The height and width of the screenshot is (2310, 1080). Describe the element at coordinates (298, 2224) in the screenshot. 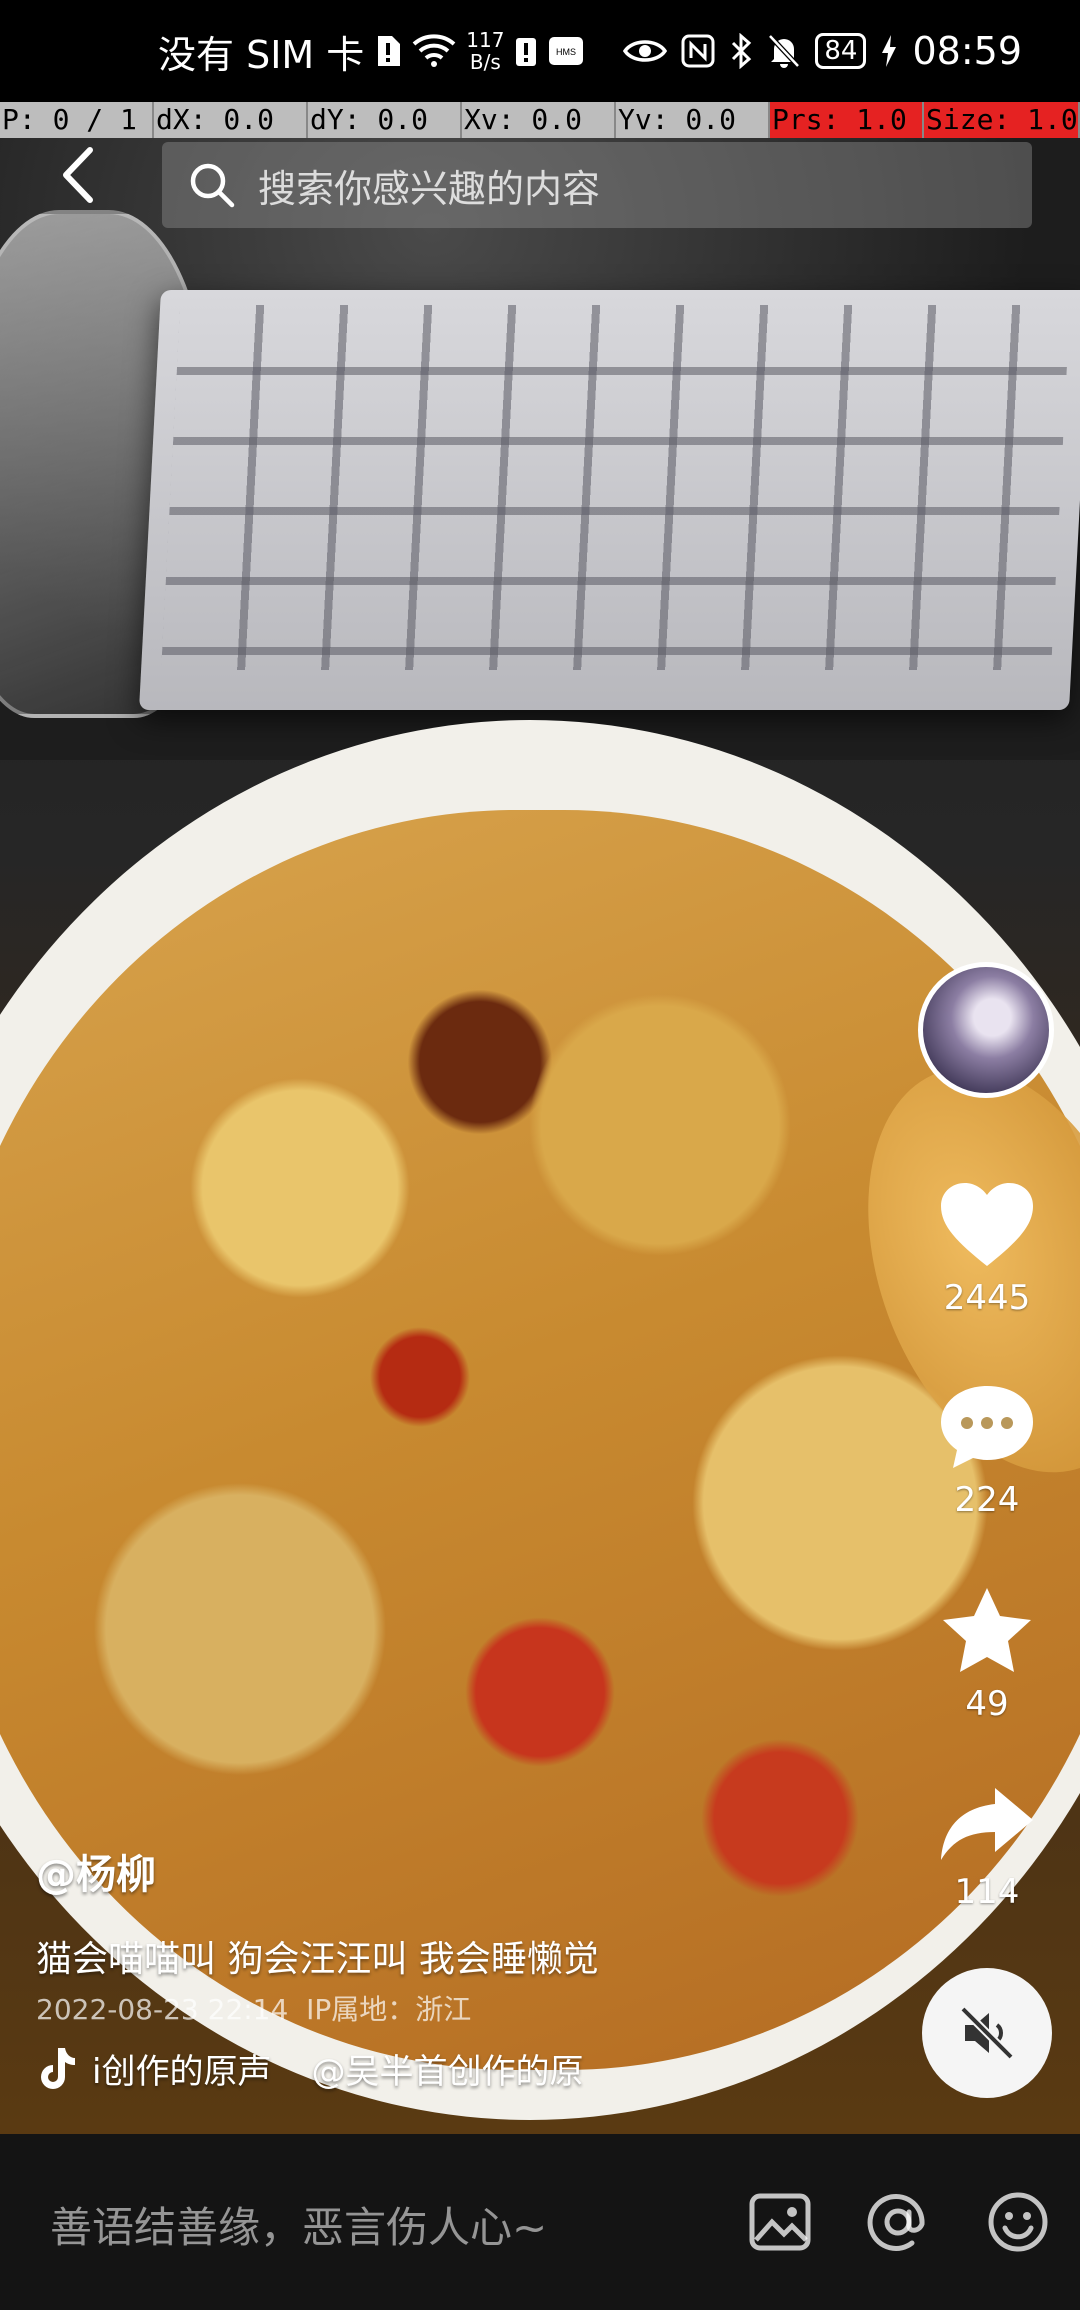

I see `comment-input: 善语结善缘，恶言伤人心~` at that location.